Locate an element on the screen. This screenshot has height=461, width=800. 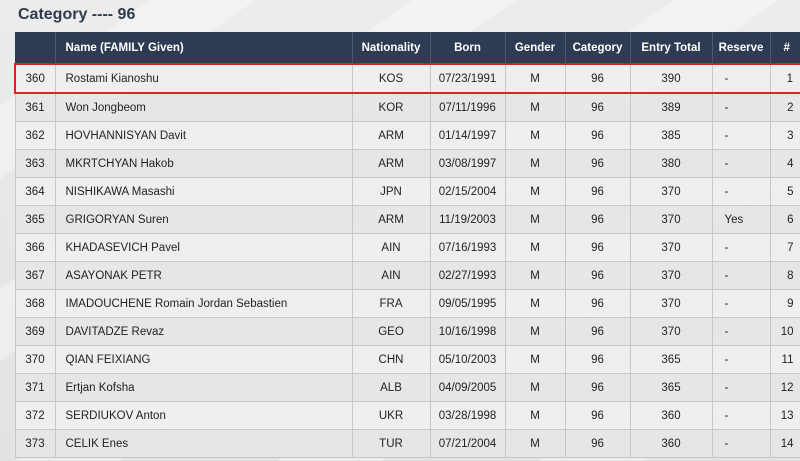
cell-name: CELIK Enes is located at coordinates (203, 443).